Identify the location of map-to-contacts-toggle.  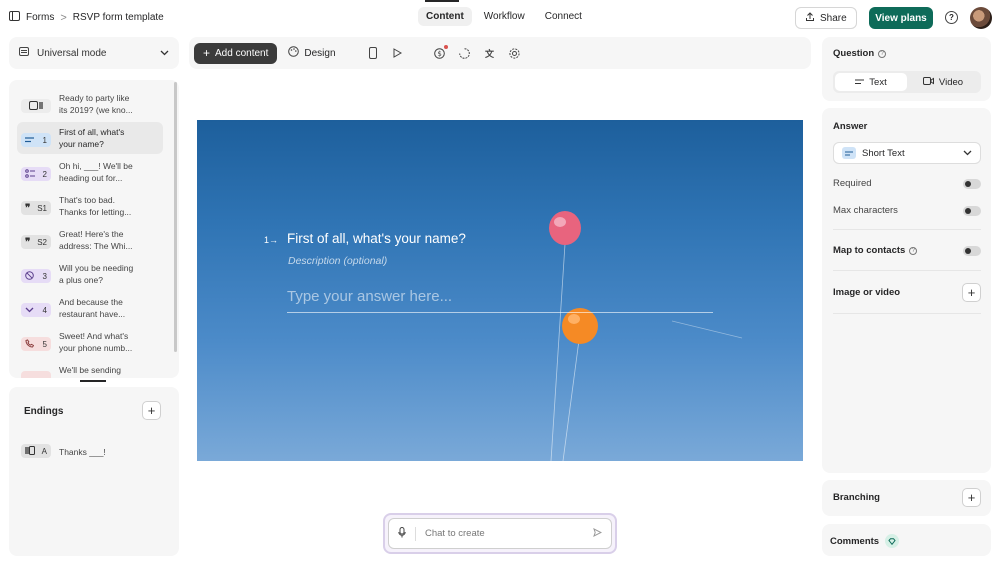
(972, 250).